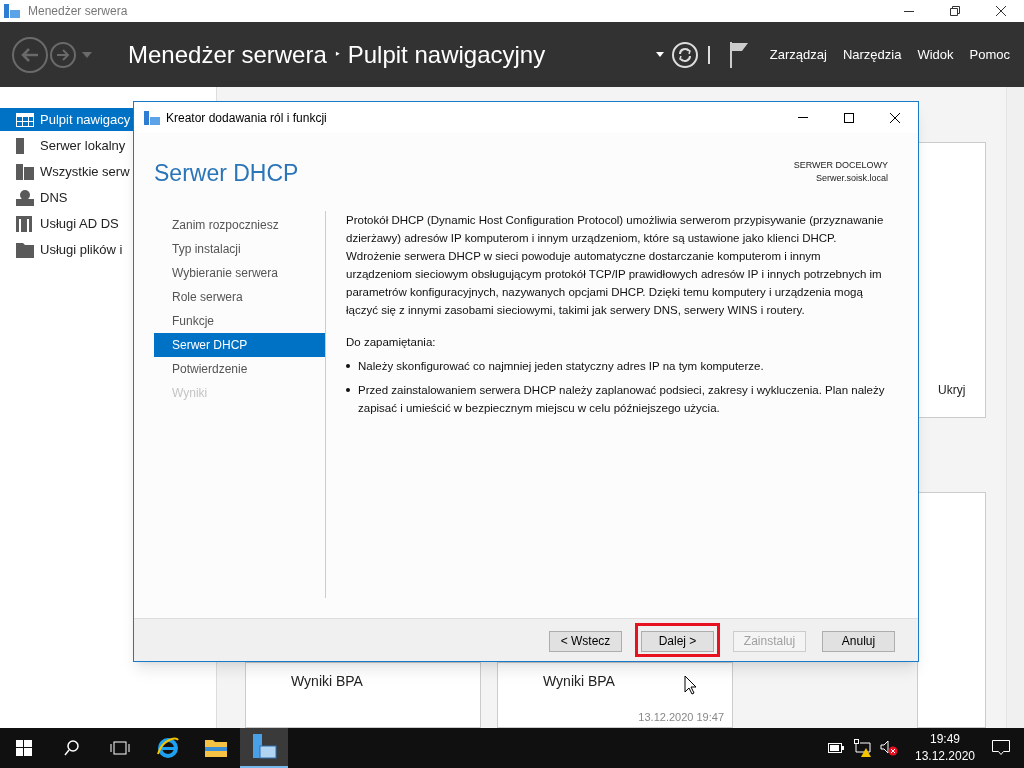 Image resolution: width=1024 pixels, height=768 pixels. What do you see at coordinates (239, 321) in the screenshot?
I see `wizard-step: Funkcje` at bounding box center [239, 321].